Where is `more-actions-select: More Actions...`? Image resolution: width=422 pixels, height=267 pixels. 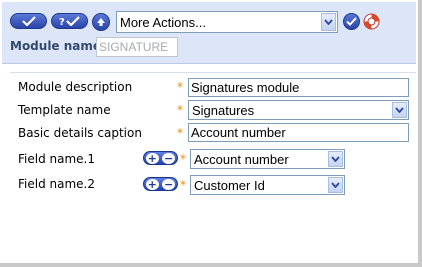
more-actions-select: More Actions... is located at coordinates (227, 22).